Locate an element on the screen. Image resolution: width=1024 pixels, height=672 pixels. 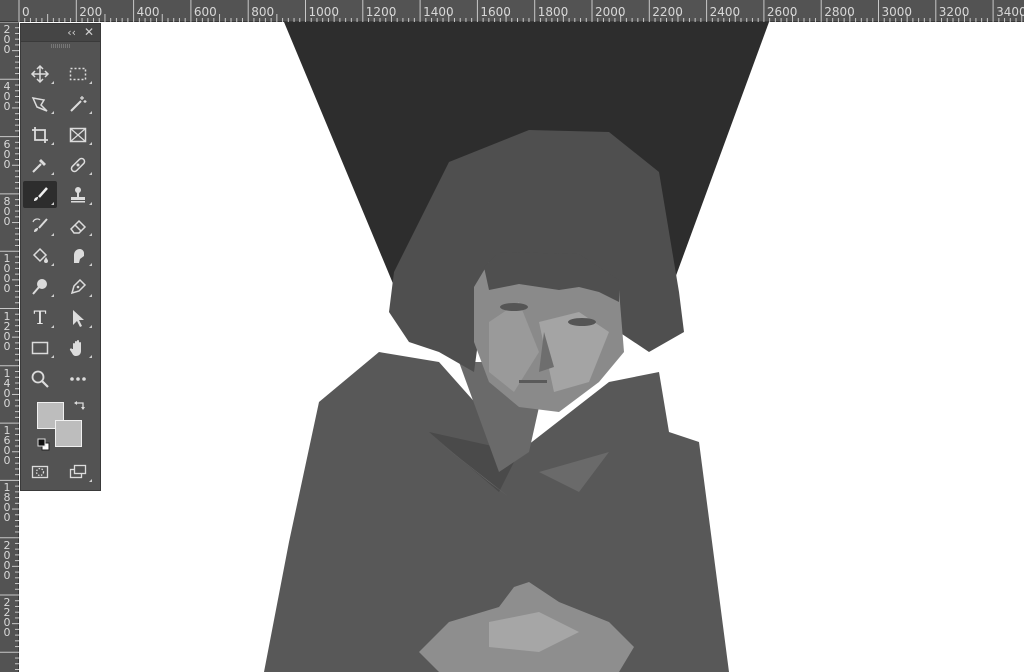
ruler-label-left: 2000 is located at coordinates (7, 560).